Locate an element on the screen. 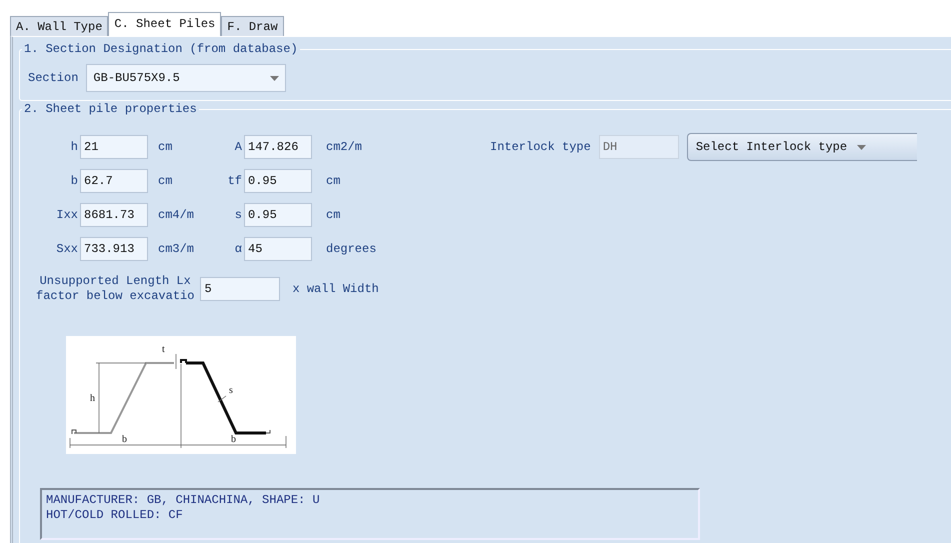 Image resolution: width=951 pixels, height=543 pixels. field-label: Section is located at coordinates (53, 78).